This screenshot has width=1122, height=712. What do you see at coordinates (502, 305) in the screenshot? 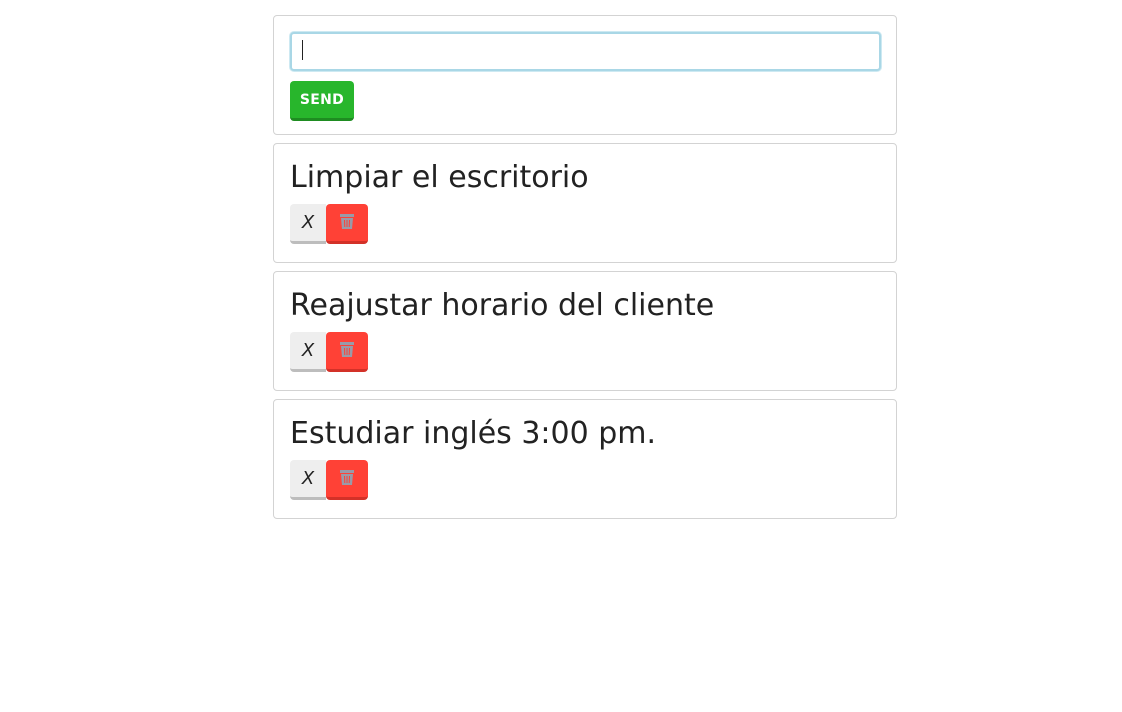
I see `task-title: Reajustar horario del cliente` at bounding box center [502, 305].